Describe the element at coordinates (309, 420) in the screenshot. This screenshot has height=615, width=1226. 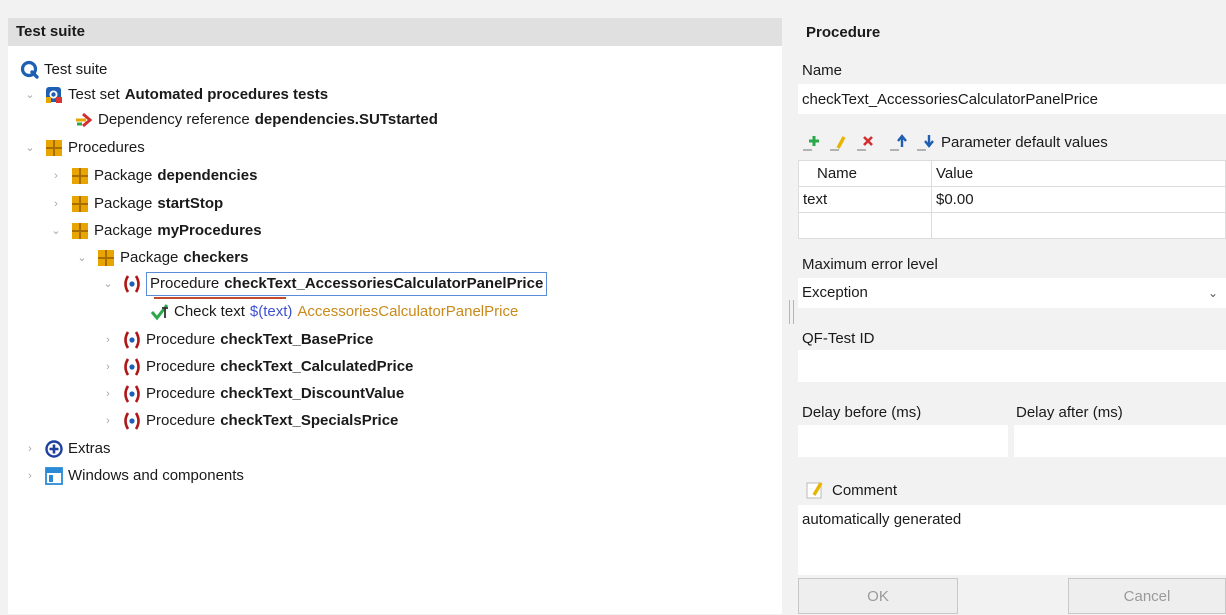
I see `tree-node-name: checkText_SpecialsPrice` at that location.